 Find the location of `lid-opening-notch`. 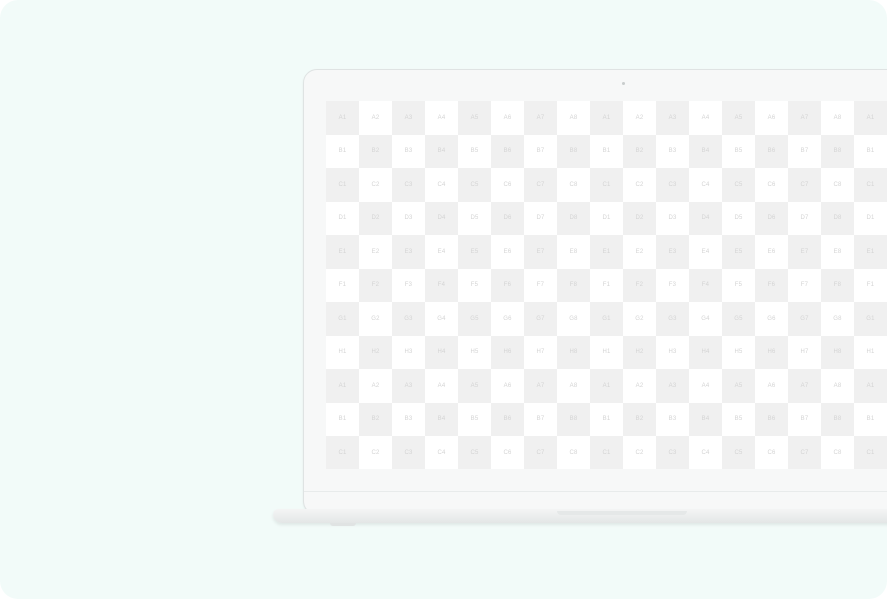

lid-opening-notch is located at coordinates (622, 513).